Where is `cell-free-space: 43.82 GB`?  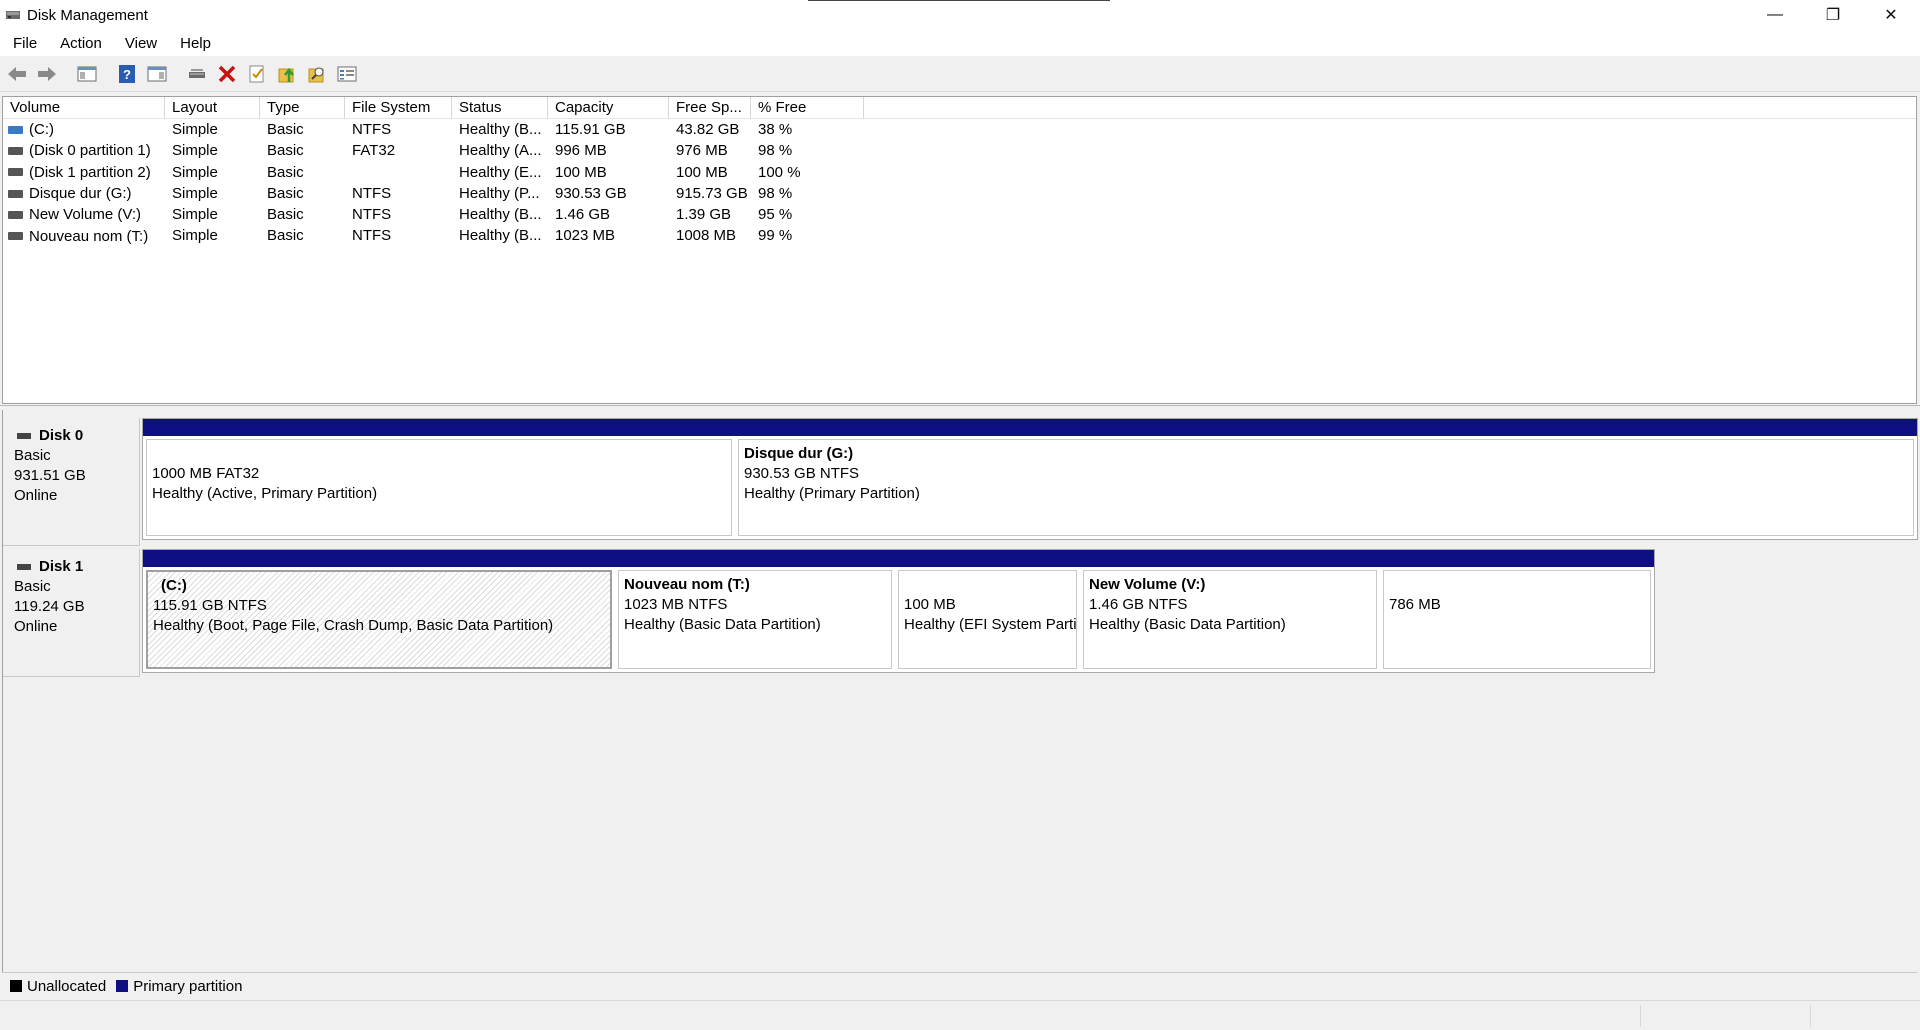
cell-free-space: 43.82 GB is located at coordinates (708, 129).